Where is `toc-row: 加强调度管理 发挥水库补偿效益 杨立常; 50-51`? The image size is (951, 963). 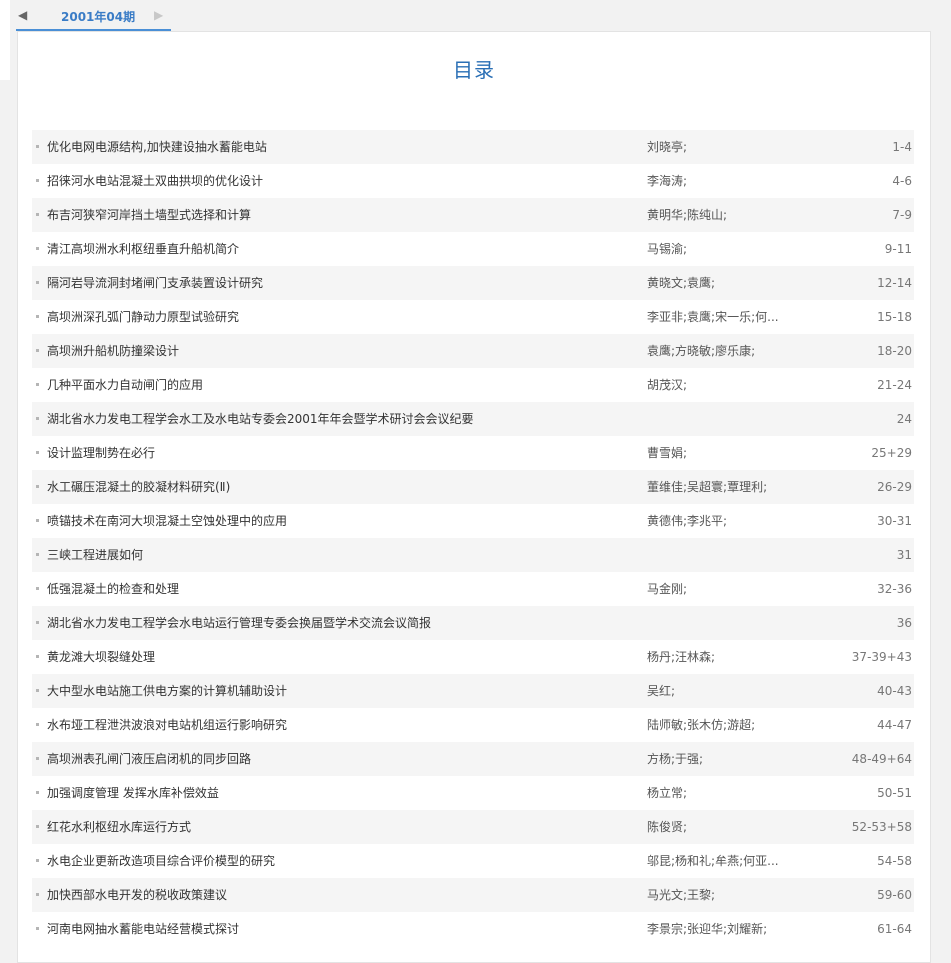
toc-row: 加强调度管理 发挥水库补偿效益 杨立常; 50-51 is located at coordinates (473, 793).